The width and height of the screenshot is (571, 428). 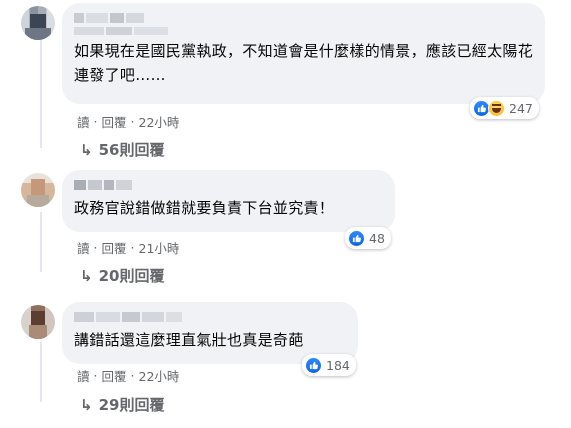 What do you see at coordinates (189, 340) in the screenshot?
I see `comment-text: 講錯話還這麼理直氣壯也真是奇葩` at bounding box center [189, 340].